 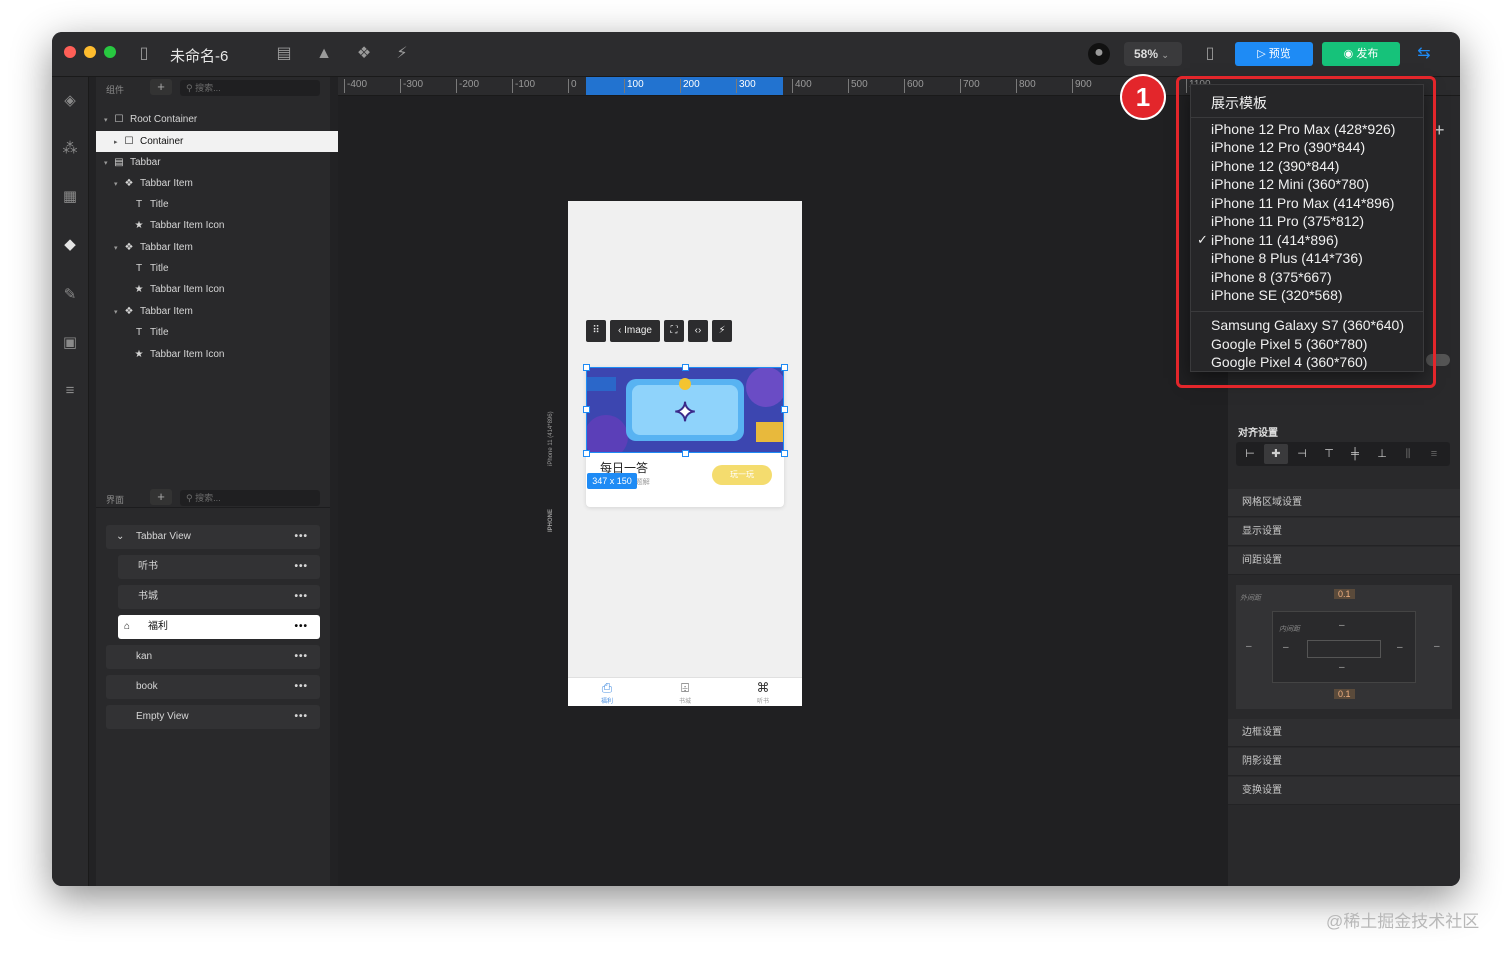 I want to click on title-bar: ▯ 未命名-6 ▤ ▲ ❖ ⚡ ● 58% ⌄ ▯ ▷ 预览 ◉ 发布 ⇆, so click(x=756, y=54).